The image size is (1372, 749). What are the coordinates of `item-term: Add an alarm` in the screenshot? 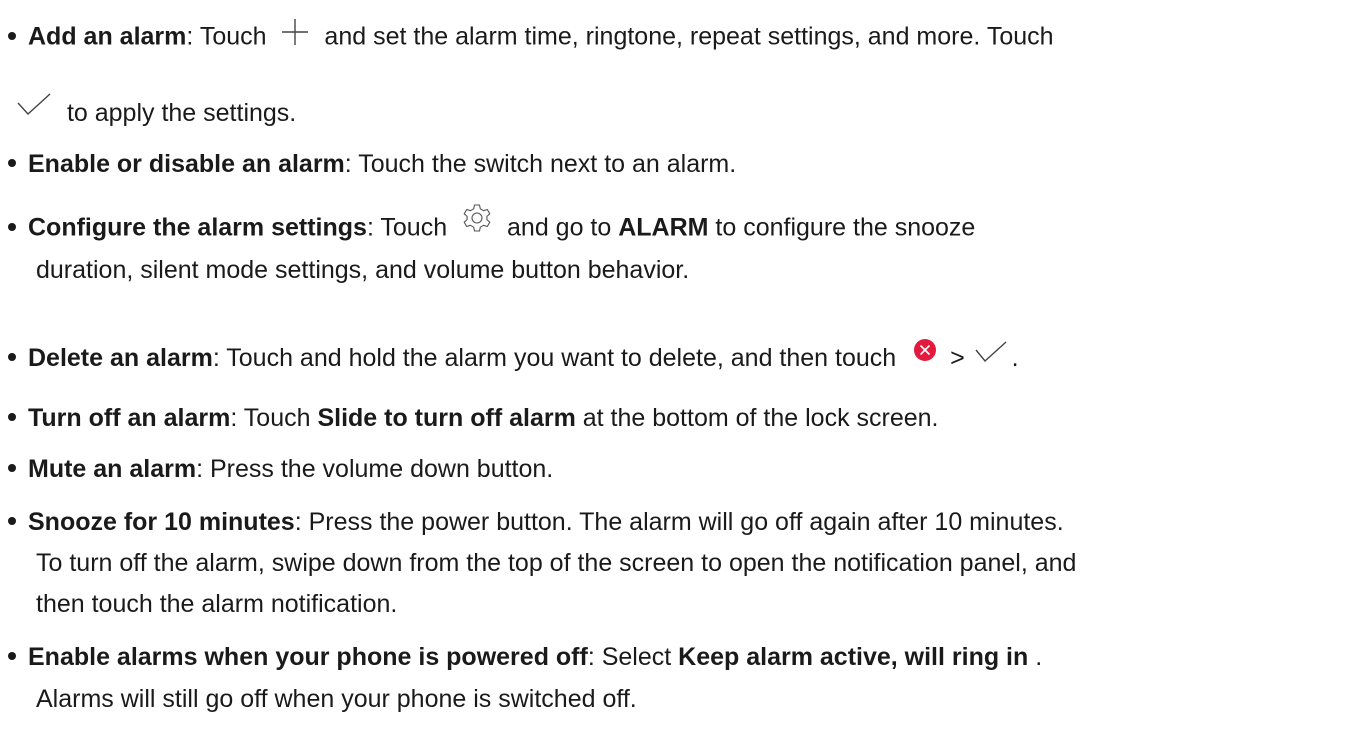 It's located at (107, 36).